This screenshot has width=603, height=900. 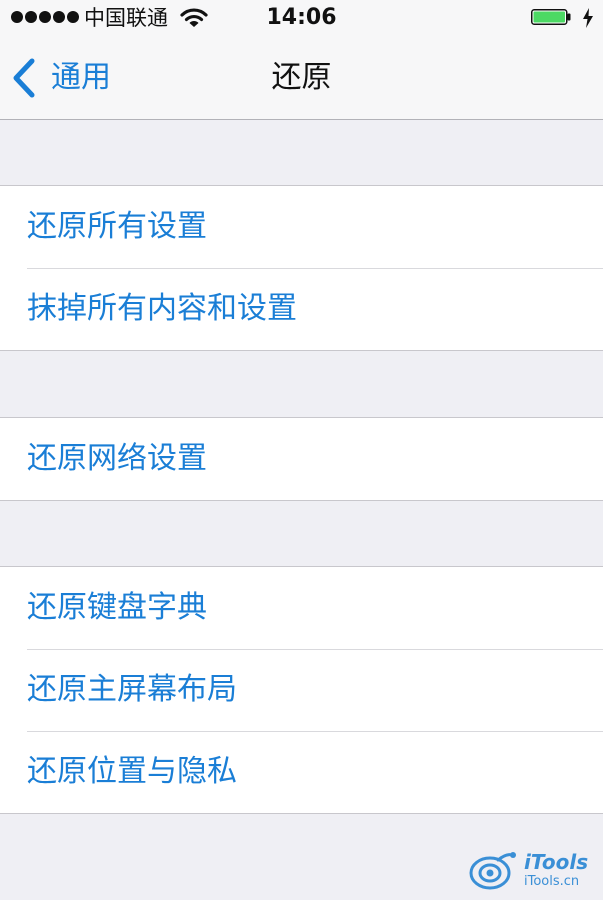 What do you see at coordinates (588, 18) in the screenshot?
I see `charging-bolt-icon` at bounding box center [588, 18].